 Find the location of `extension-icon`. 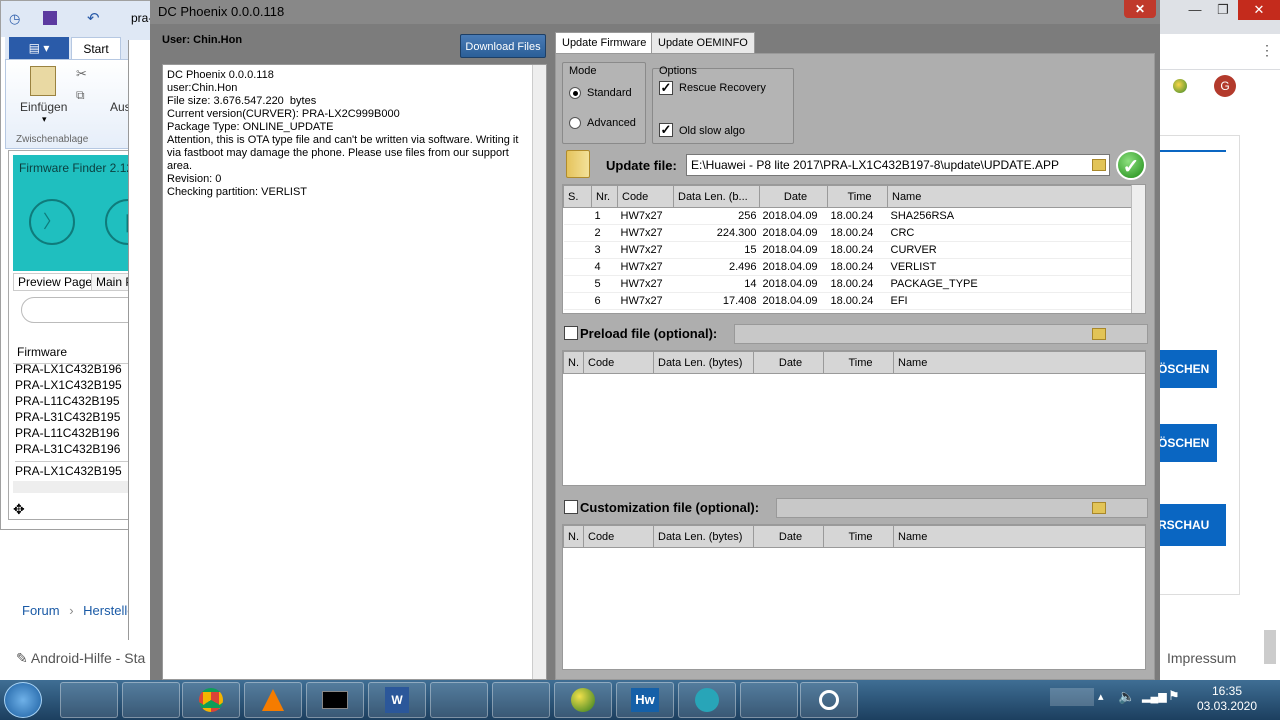

extension-icon is located at coordinates (1180, 86).